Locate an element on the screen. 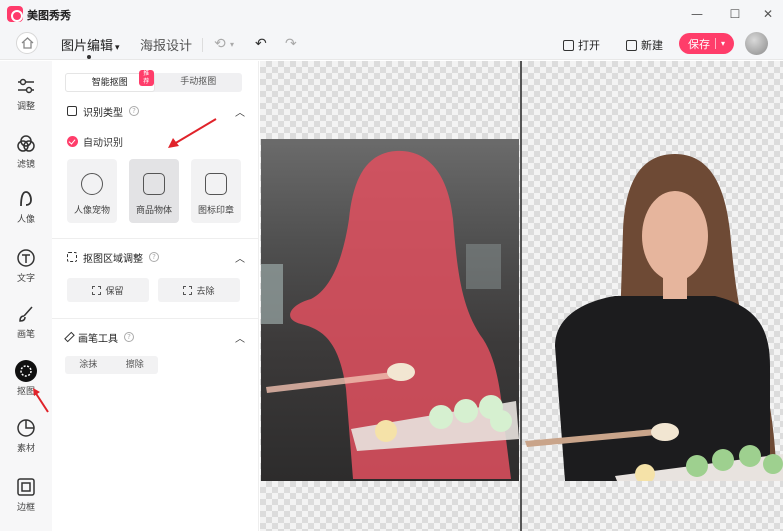  type-card-product: 商品物体 is located at coordinates (154, 191).